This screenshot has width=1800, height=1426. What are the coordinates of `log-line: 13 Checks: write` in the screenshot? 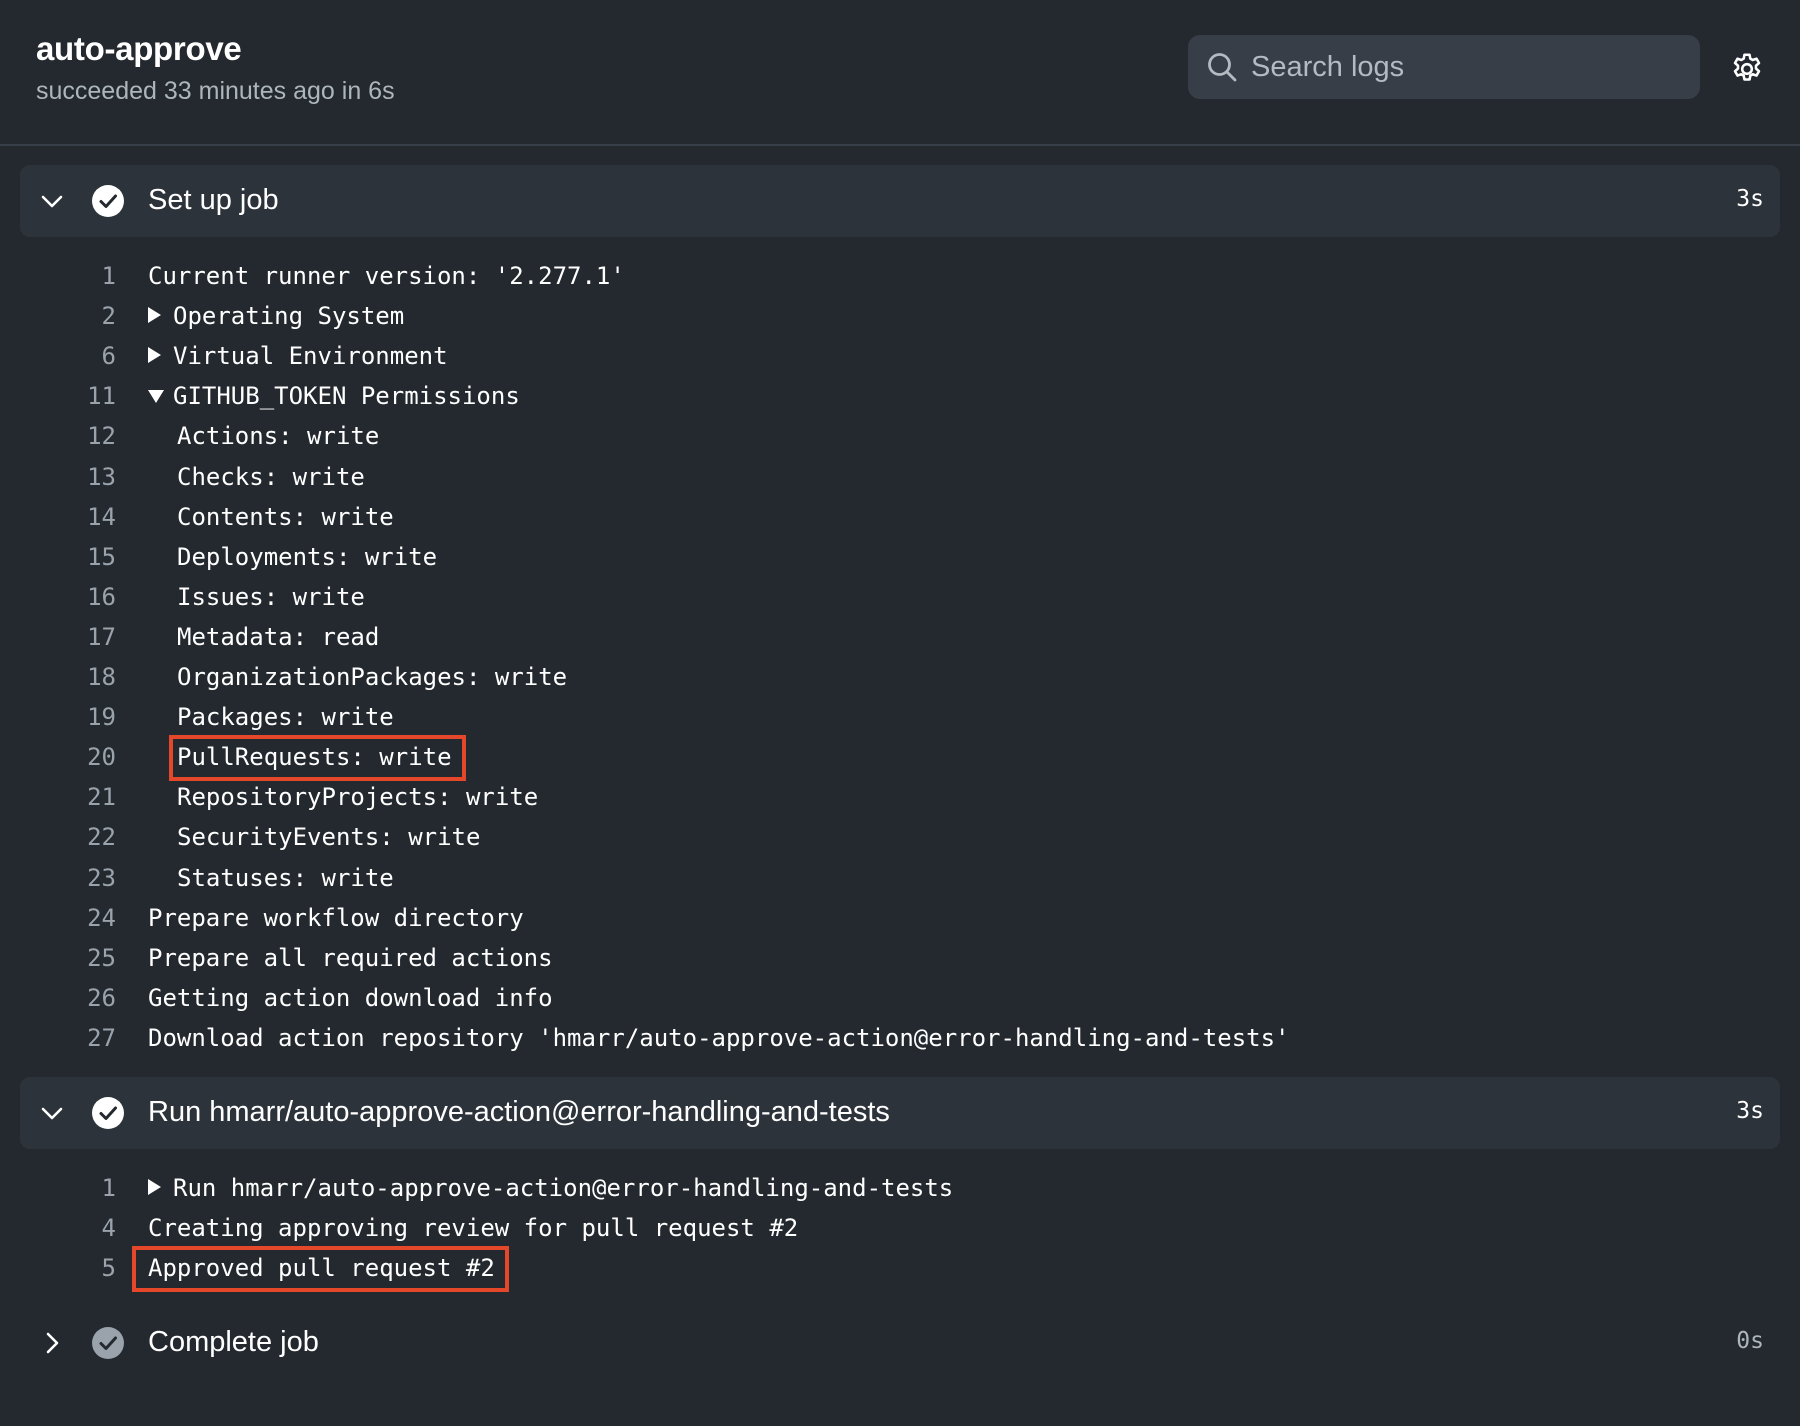 It's located at (900, 476).